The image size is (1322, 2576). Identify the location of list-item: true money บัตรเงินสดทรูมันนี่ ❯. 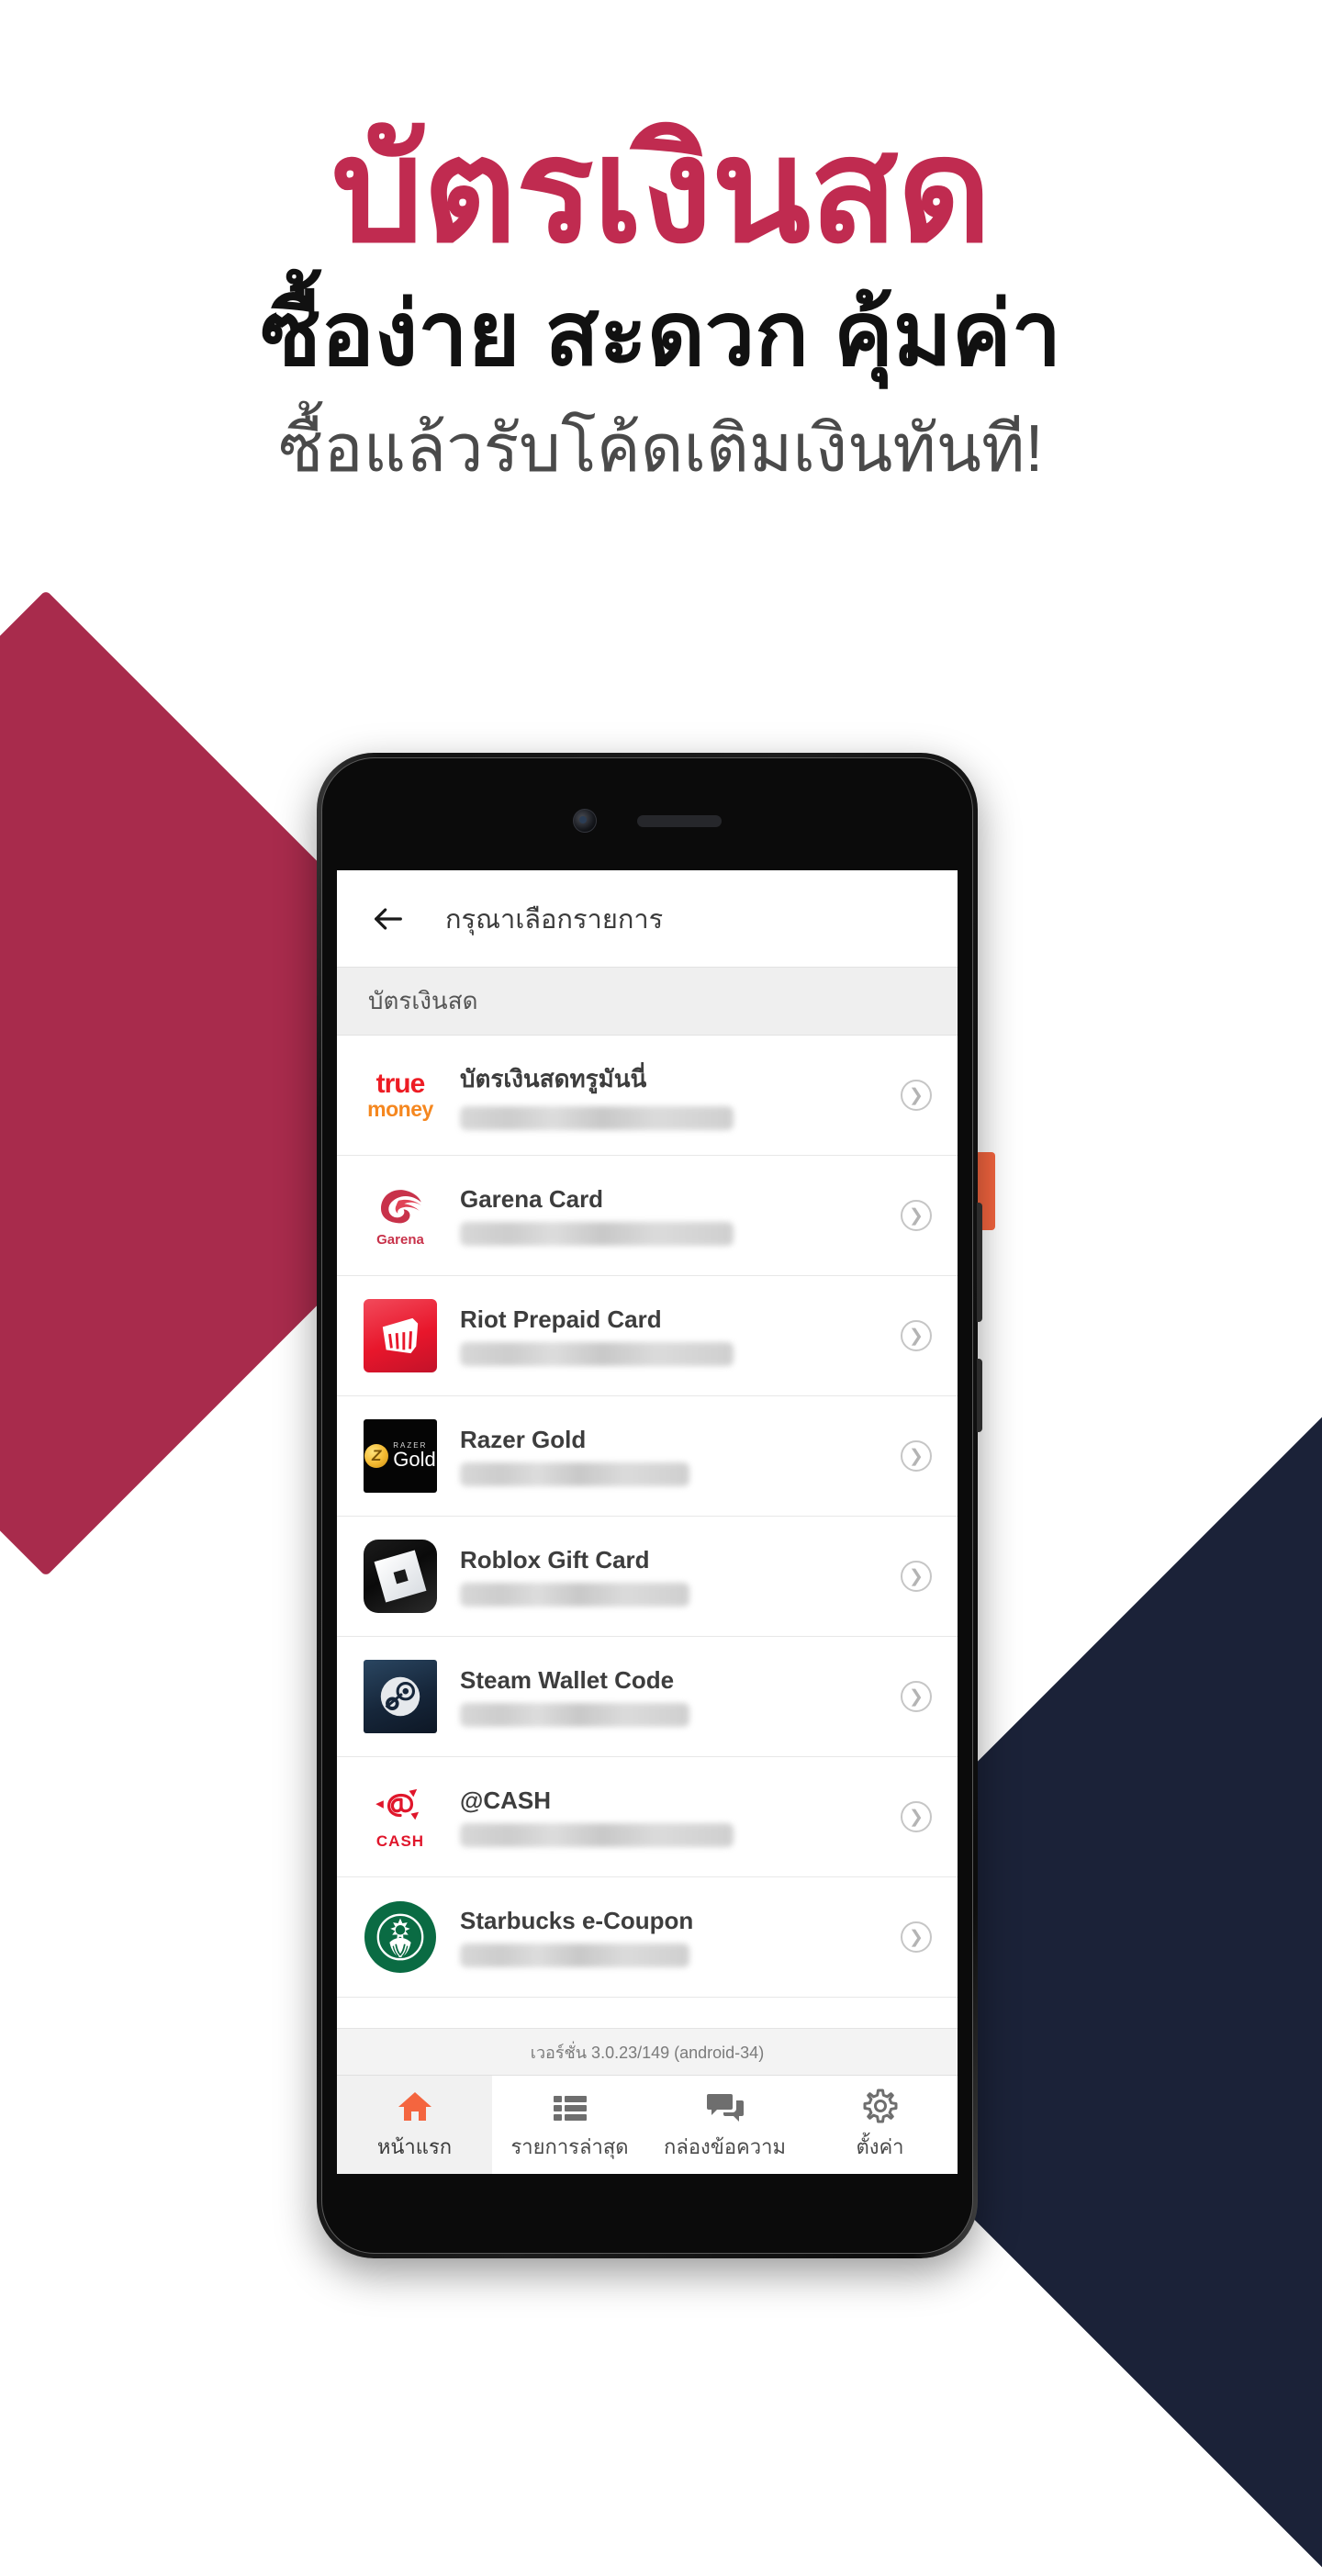
(647, 1096).